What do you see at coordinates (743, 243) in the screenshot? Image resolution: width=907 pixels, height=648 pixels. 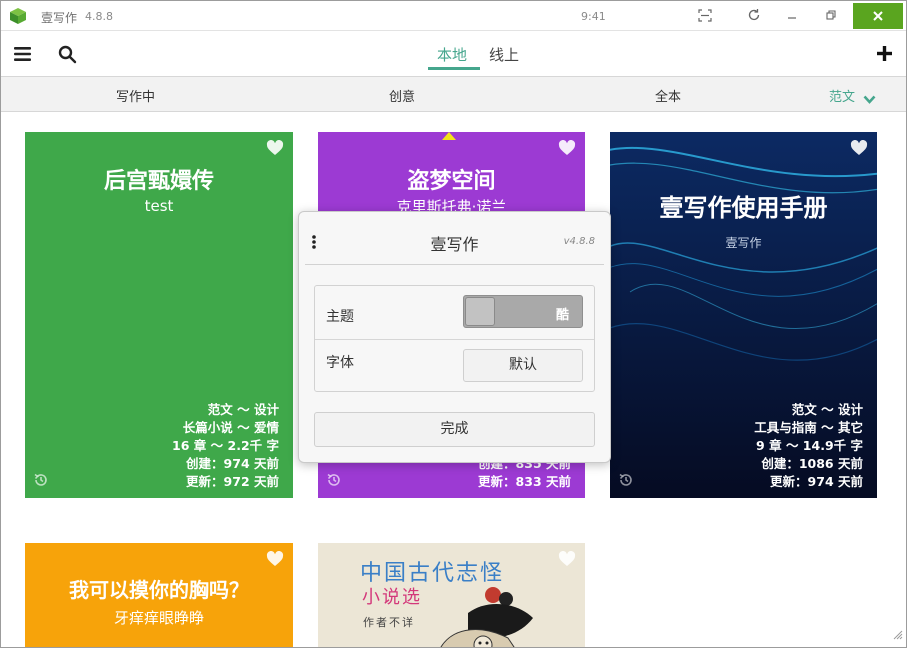 I see `book-author: 壹写作` at bounding box center [743, 243].